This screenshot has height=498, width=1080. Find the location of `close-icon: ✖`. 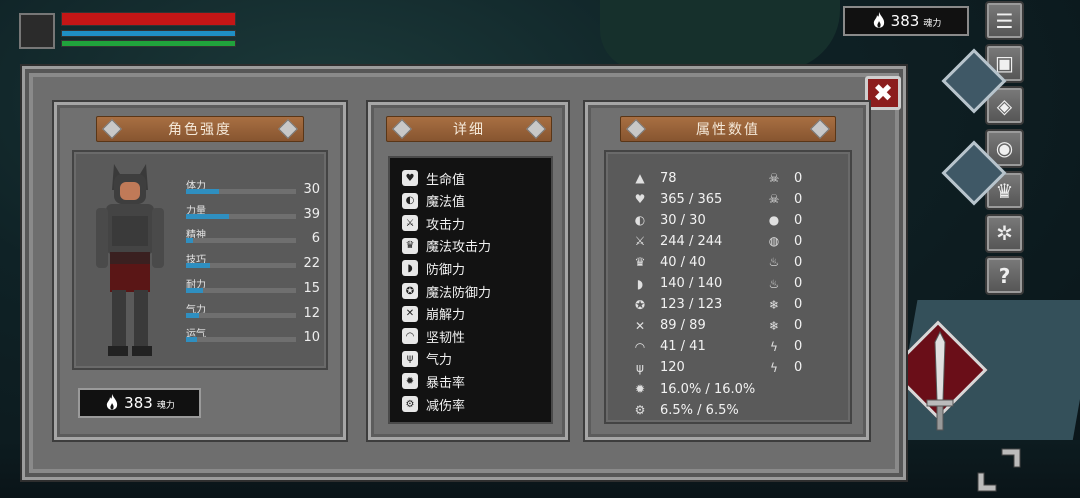

close-icon: ✖ is located at coordinates (883, 93).